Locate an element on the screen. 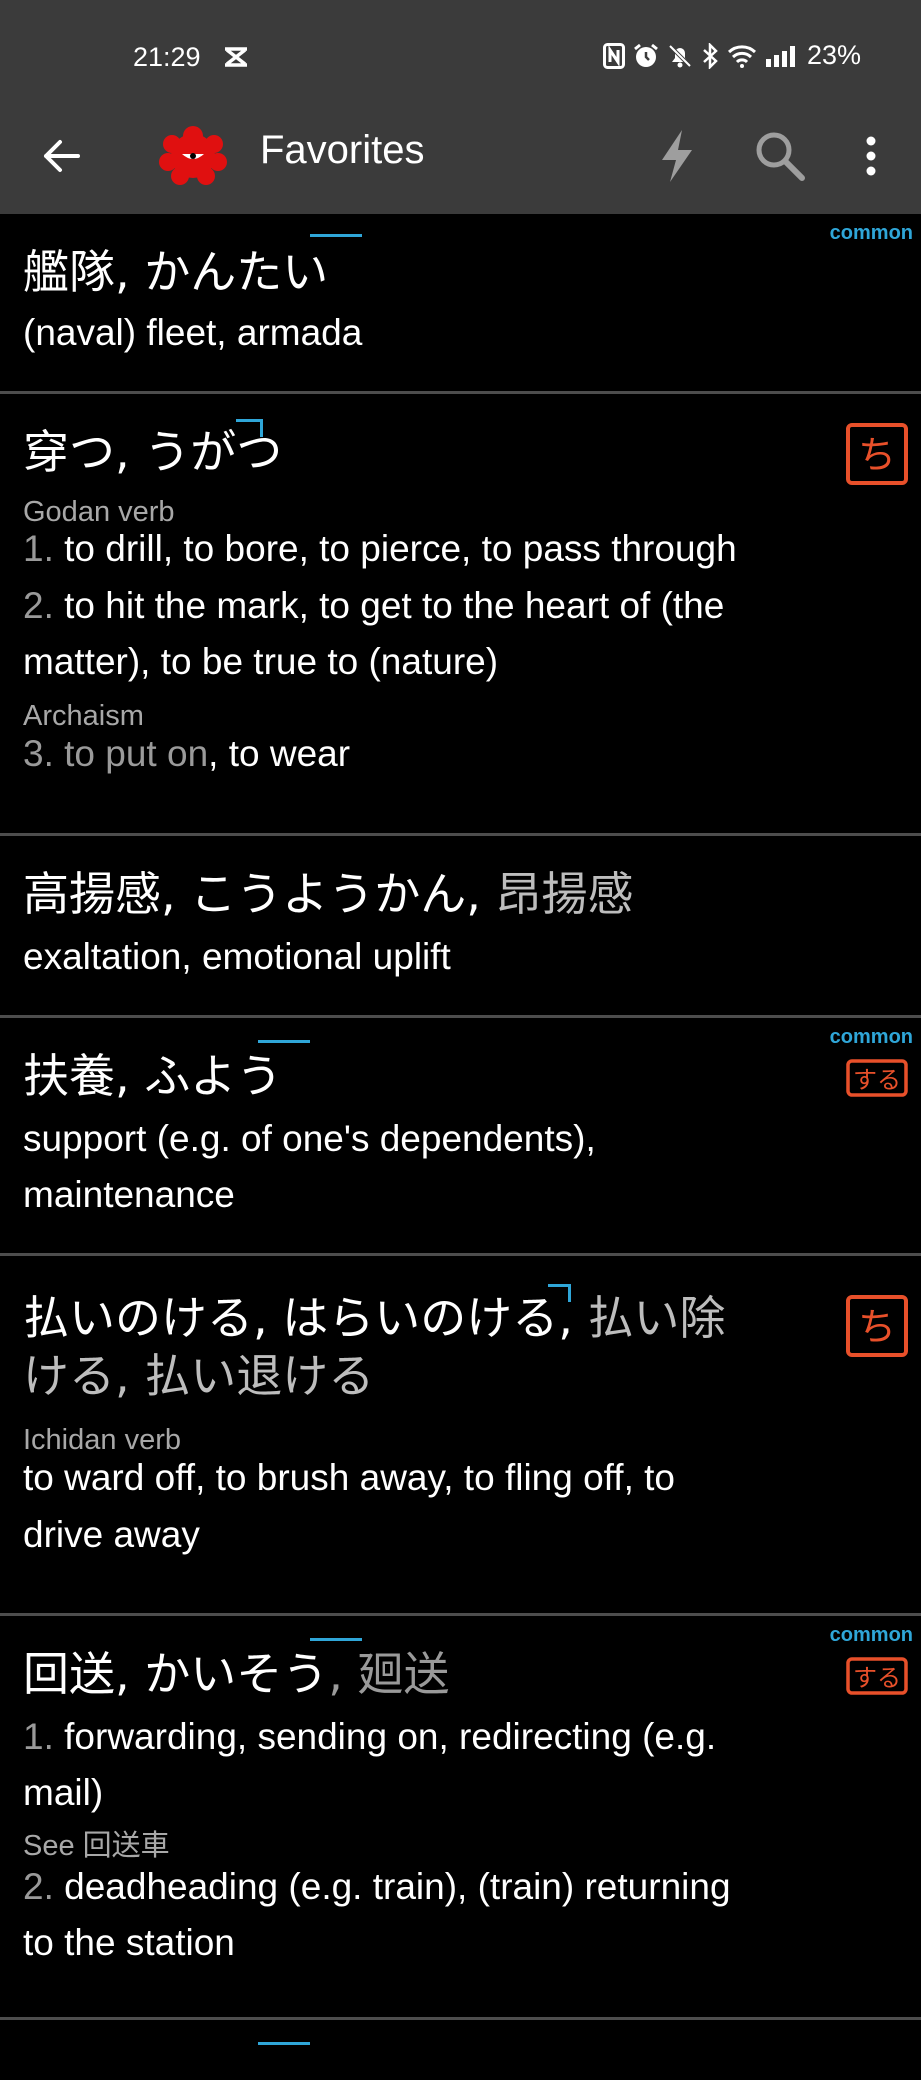 Image resolution: width=921 pixels, height=2080 pixels. app-logo-icon is located at coordinates (193, 156).